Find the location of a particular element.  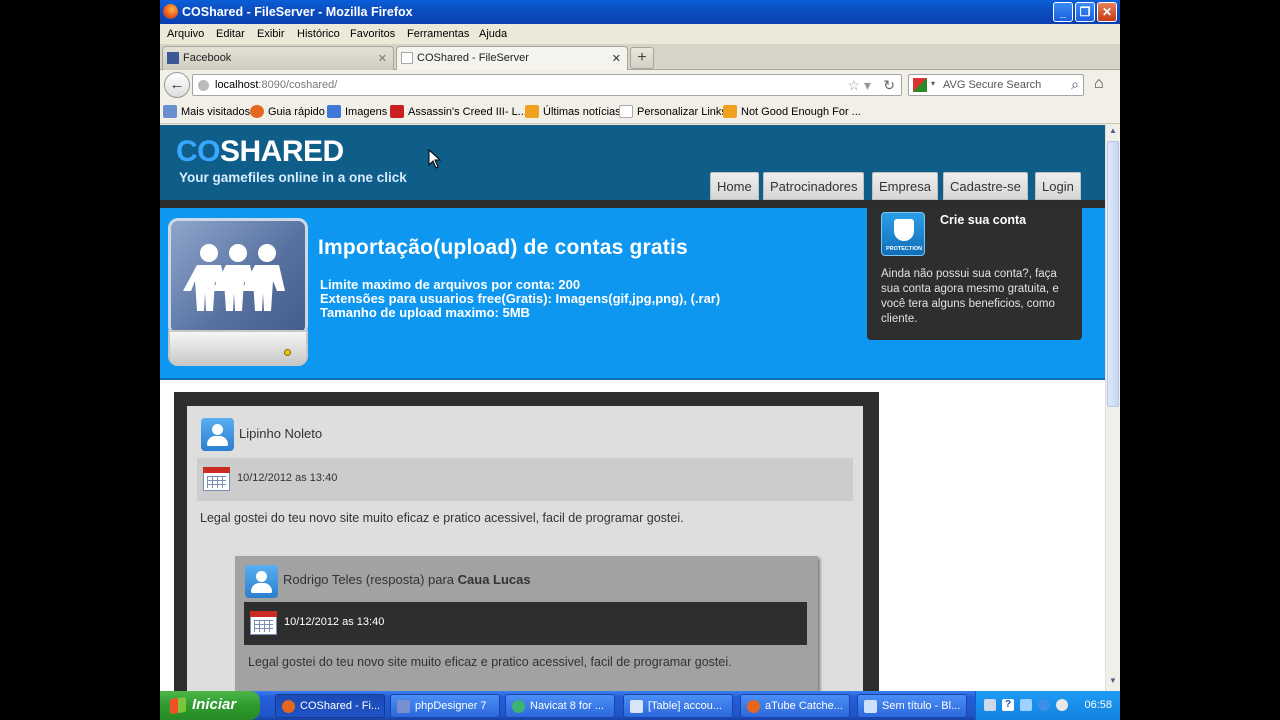

shield-icon is located at coordinates (904, 230).